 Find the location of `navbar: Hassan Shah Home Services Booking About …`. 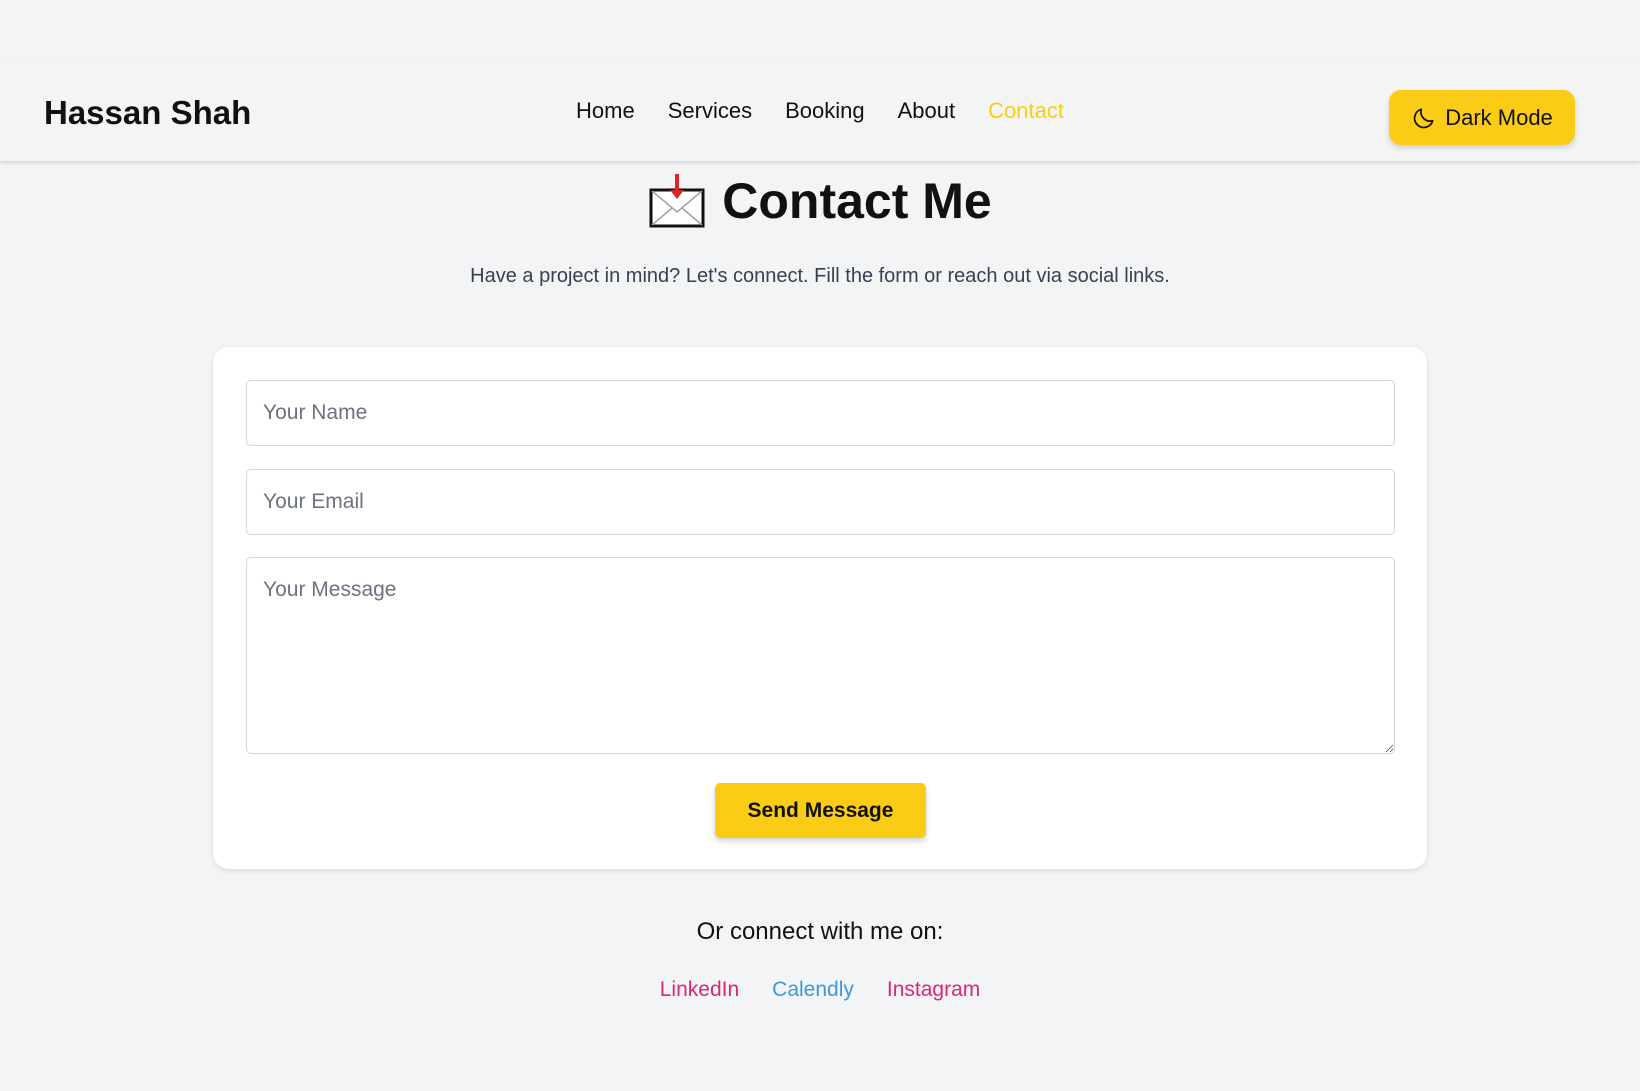

navbar: Hassan Shah Home Services Booking About … is located at coordinates (820, 110).